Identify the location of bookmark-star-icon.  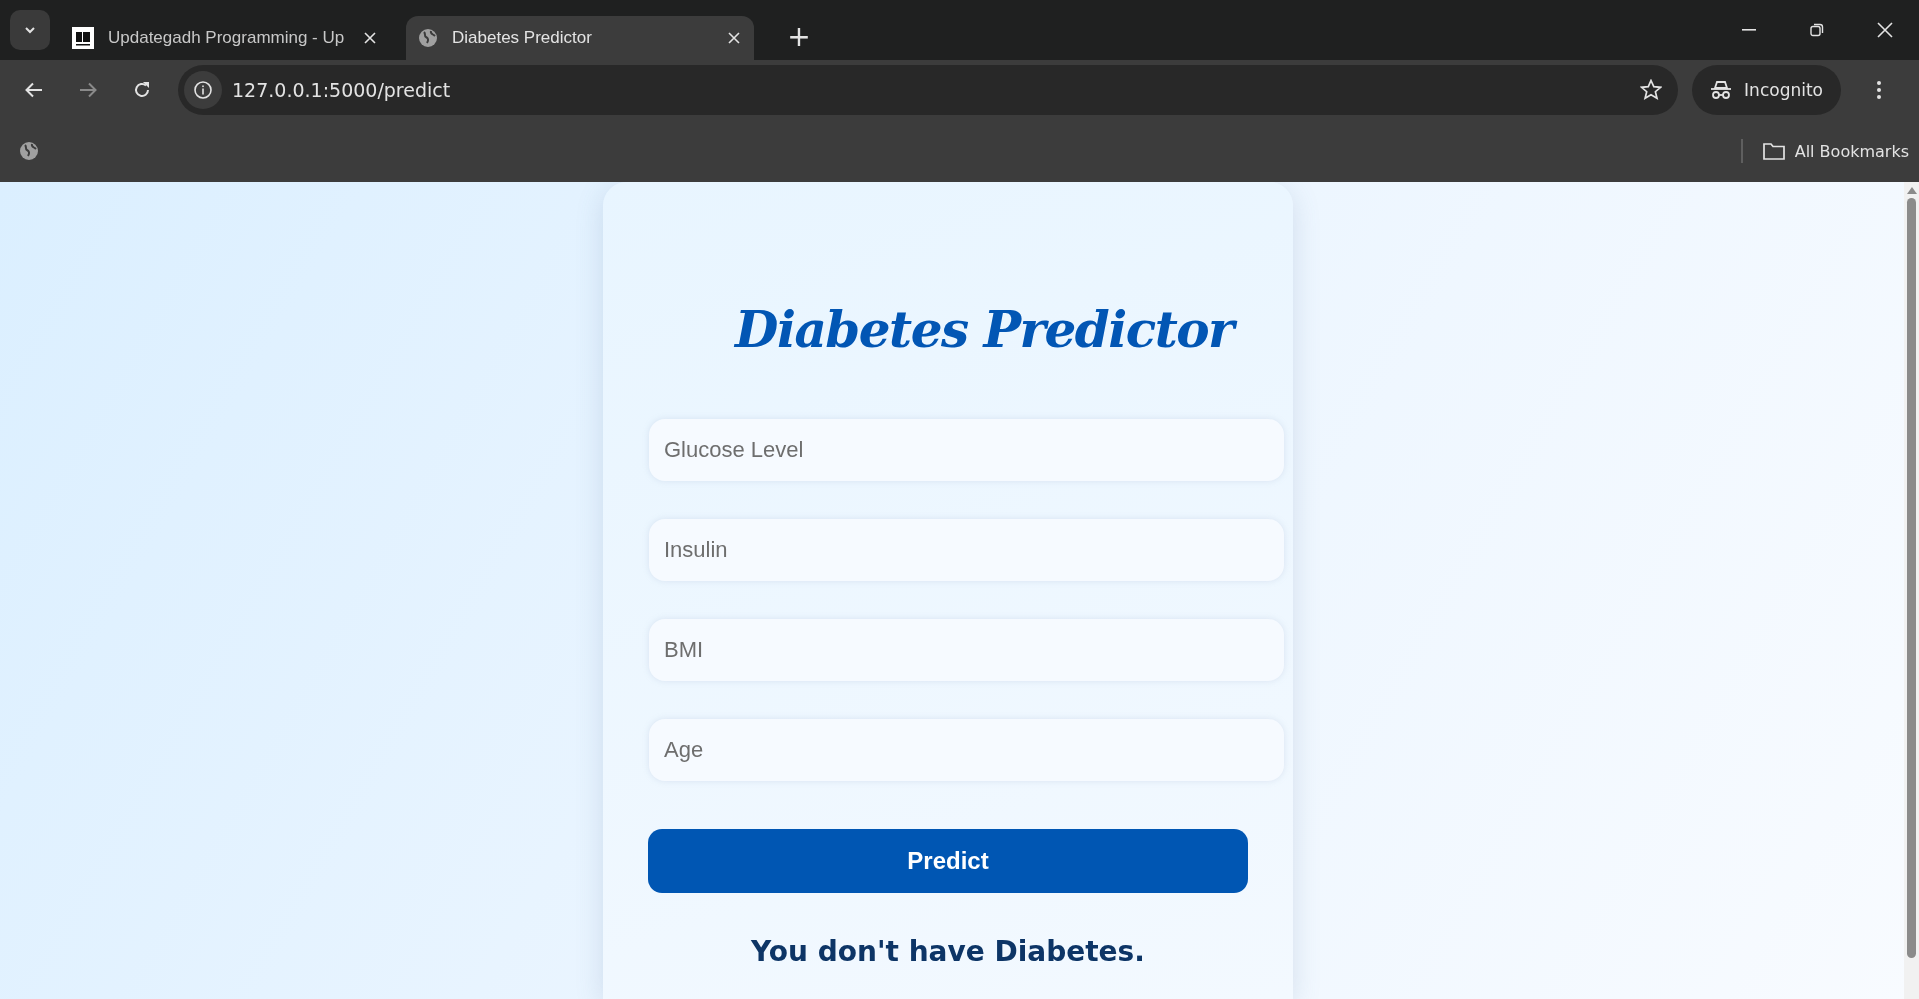
(1651, 90).